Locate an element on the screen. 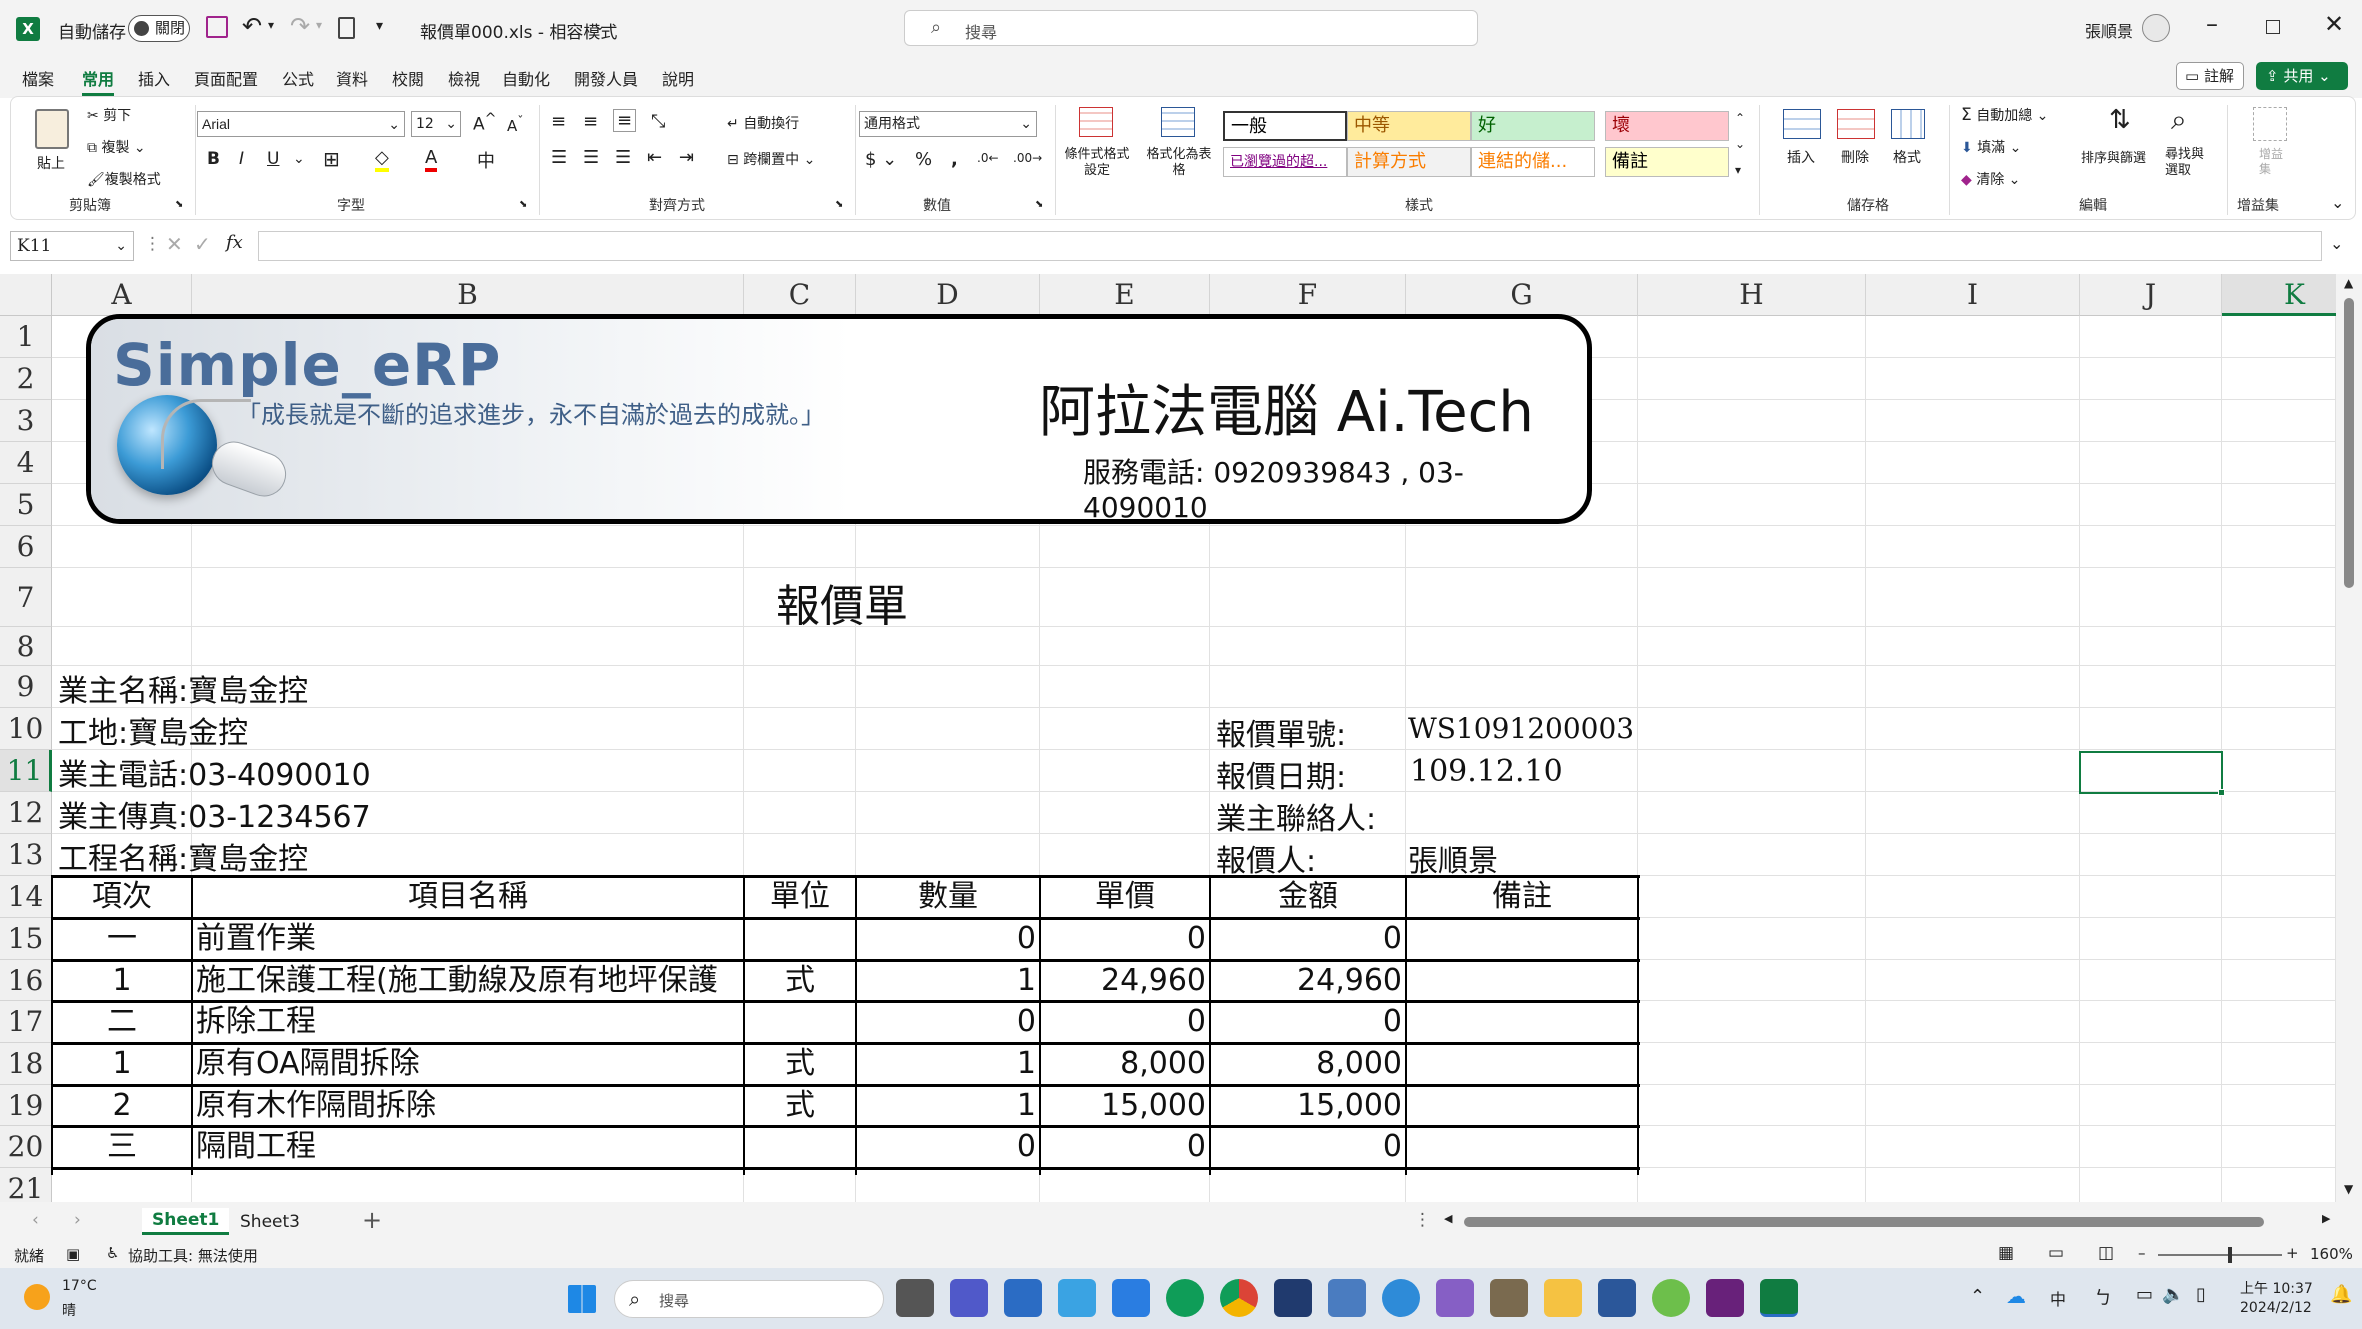 The image size is (2362, 1329). weather-temp: 17°C is located at coordinates (79, 1286).